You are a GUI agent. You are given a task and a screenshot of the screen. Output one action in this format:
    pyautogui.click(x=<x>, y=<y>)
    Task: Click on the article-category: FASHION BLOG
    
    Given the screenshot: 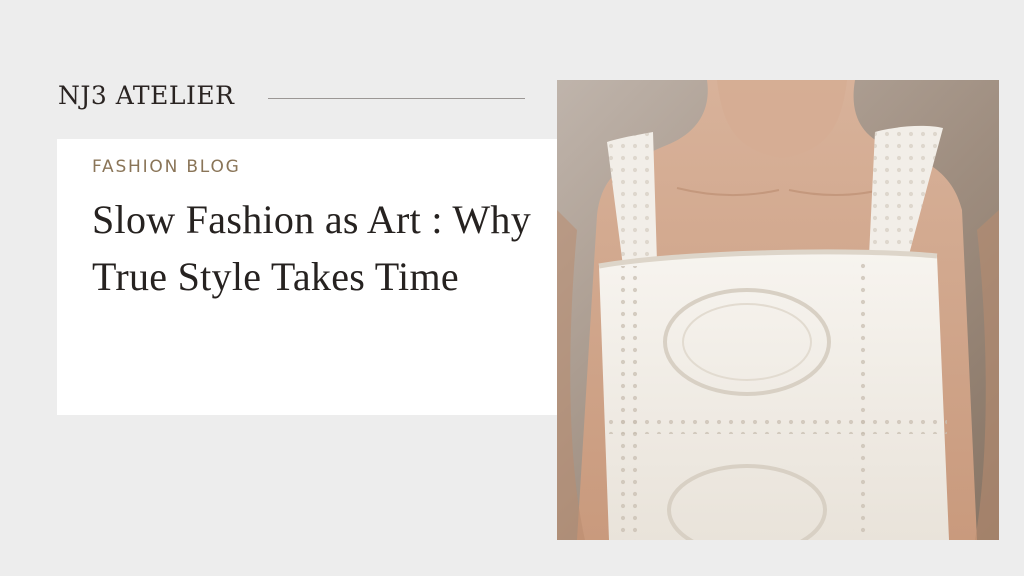 What is the action you would take?
    pyautogui.click(x=166, y=167)
    